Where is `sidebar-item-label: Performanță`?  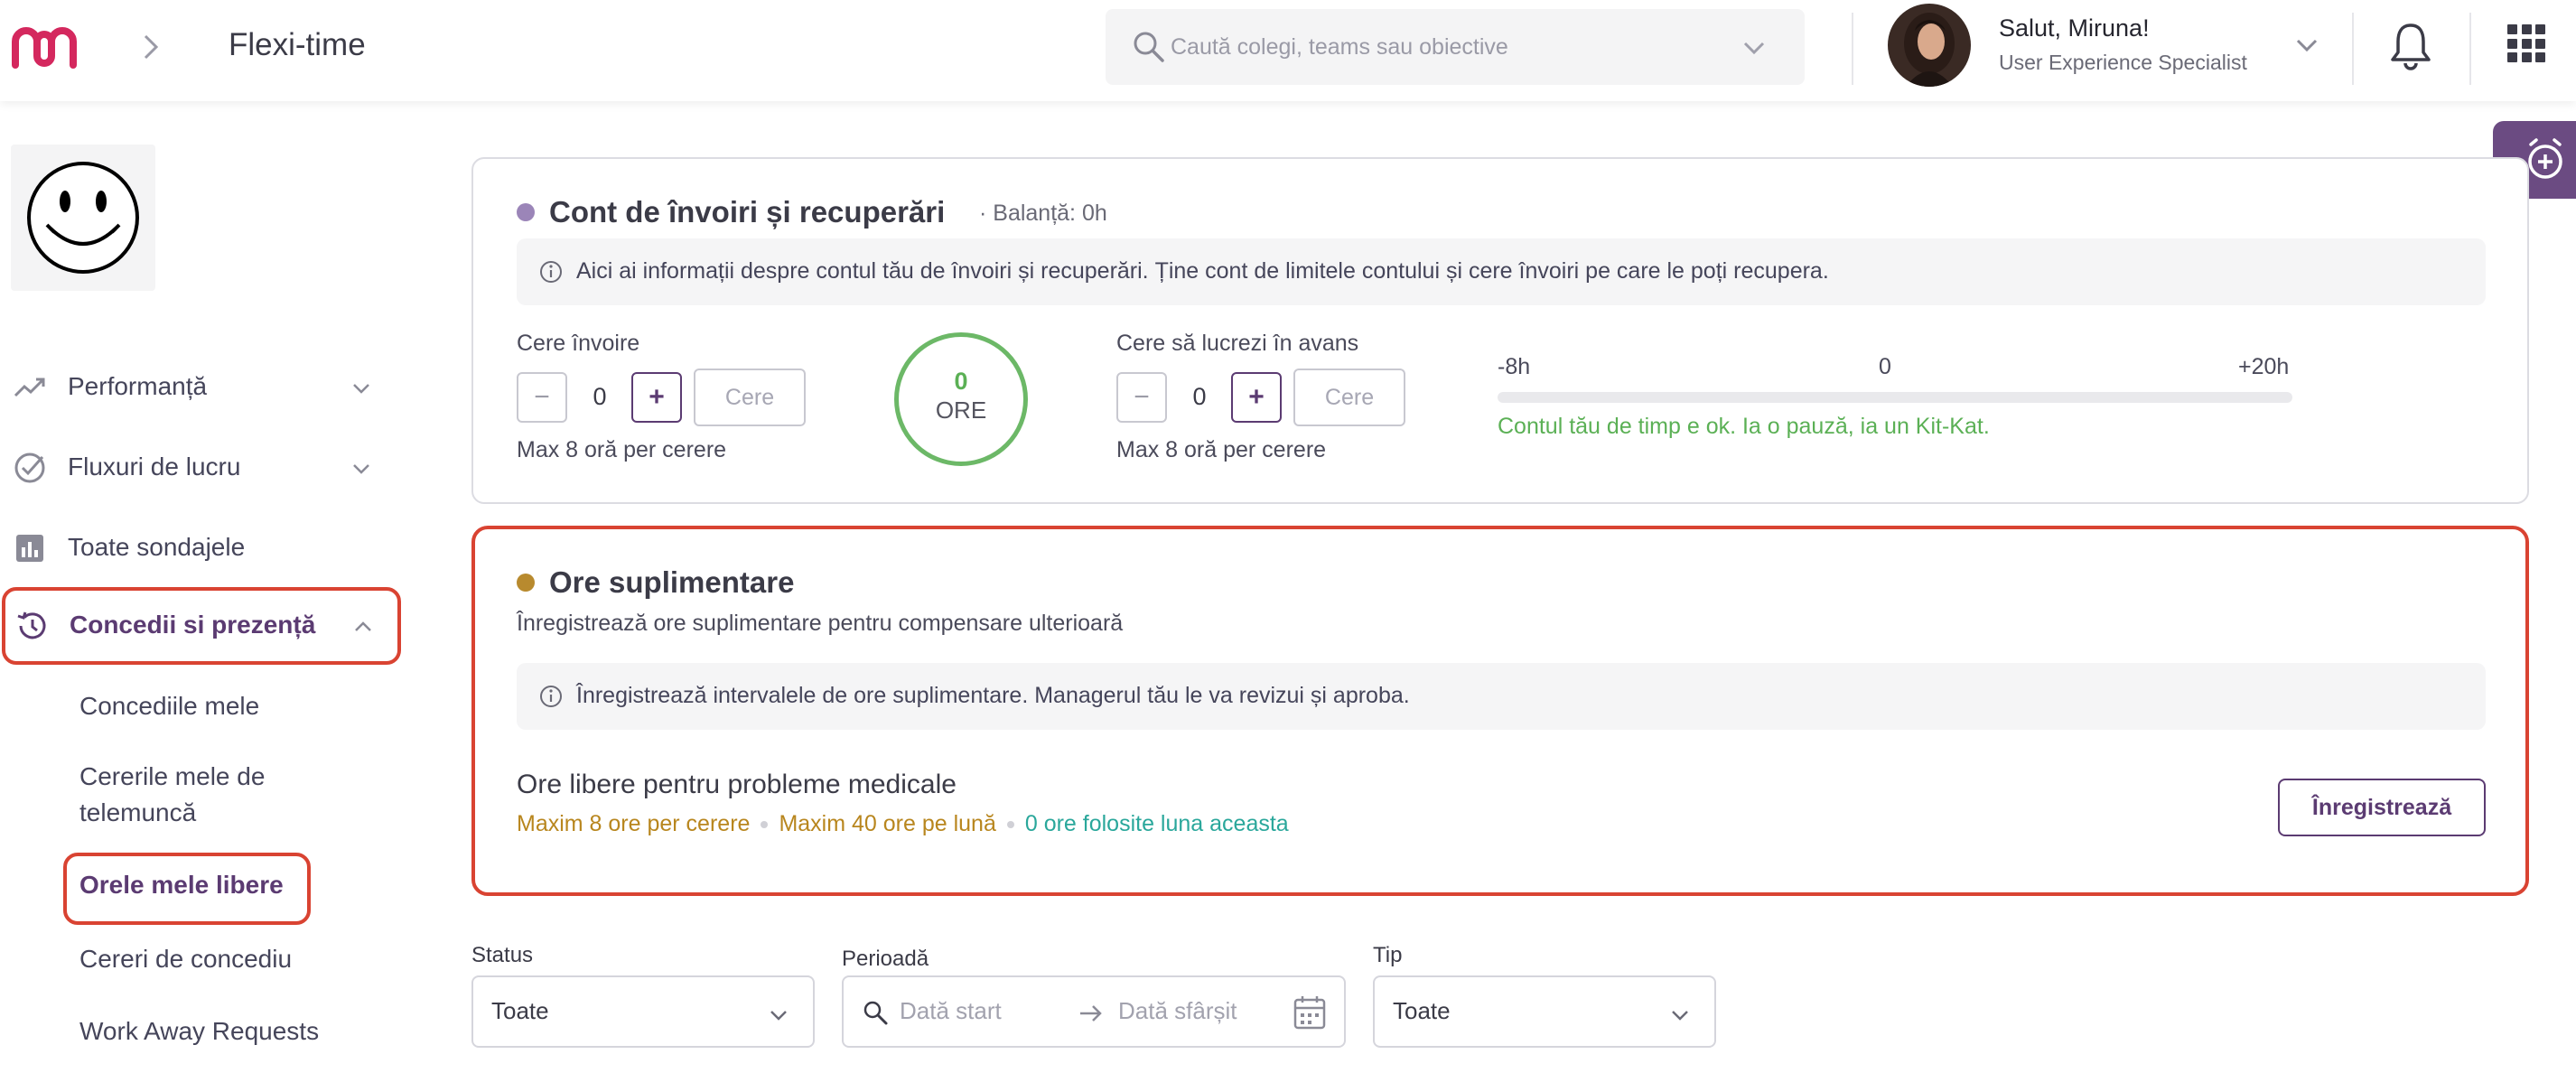 sidebar-item-label: Performanță is located at coordinates (138, 386).